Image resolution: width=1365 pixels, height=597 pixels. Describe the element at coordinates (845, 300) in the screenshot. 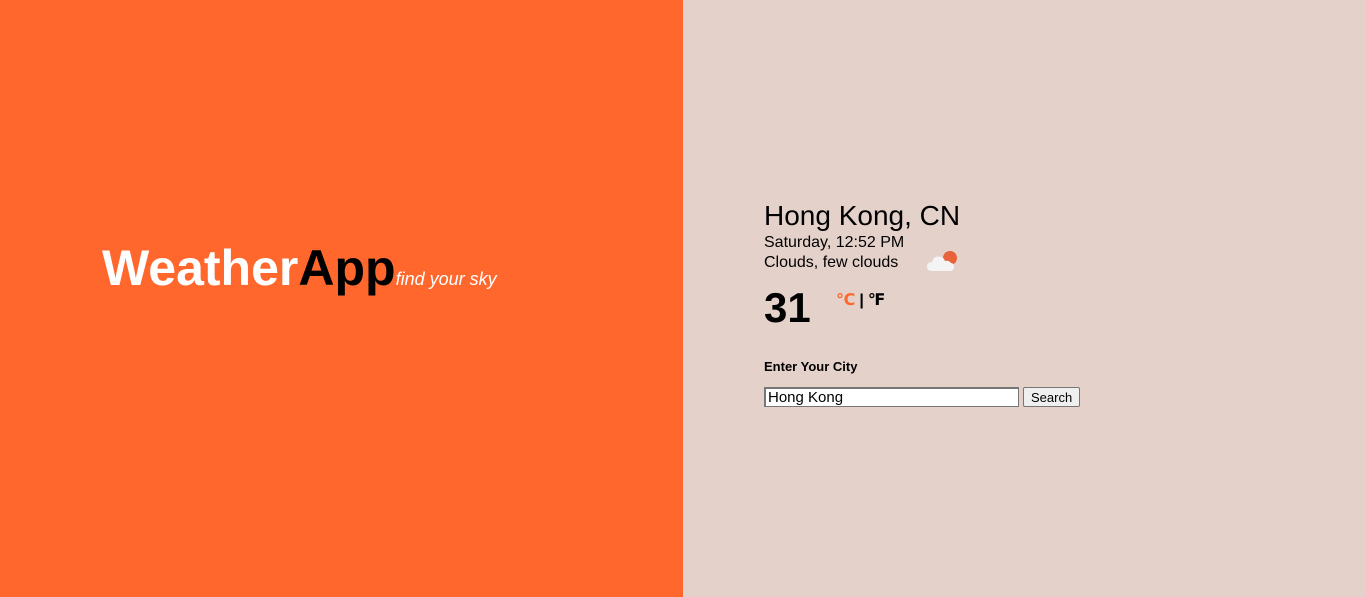

I see `celsius-link: ℃` at that location.